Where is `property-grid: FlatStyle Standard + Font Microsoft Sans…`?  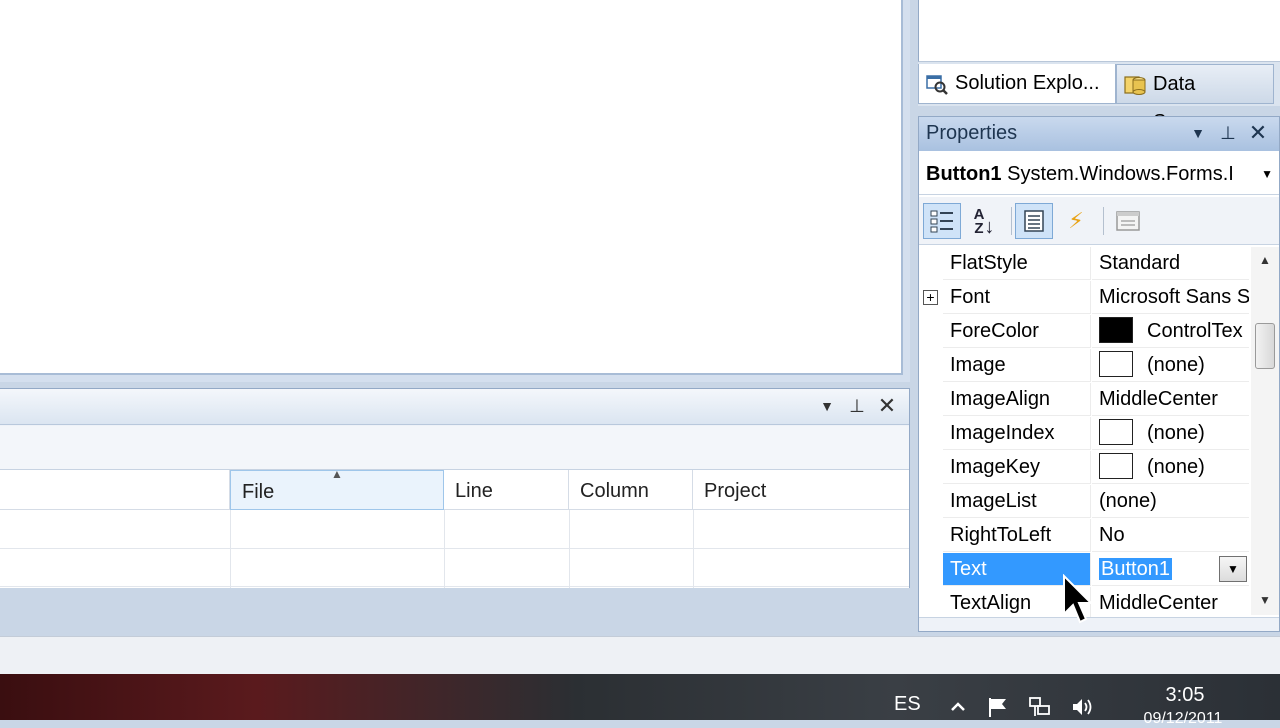
property-grid: FlatStyle Standard + Font Microsoft Sans… is located at coordinates (1099, 434).